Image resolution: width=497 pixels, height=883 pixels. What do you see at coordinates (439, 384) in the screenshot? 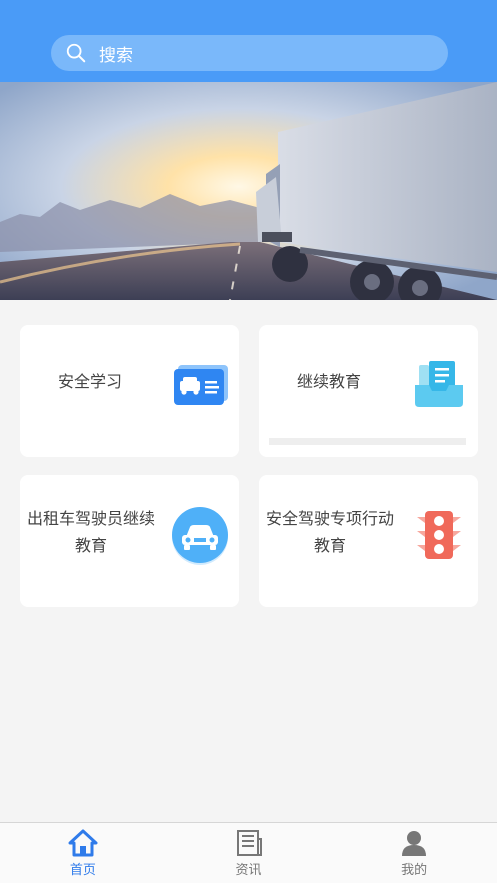
I see `document-tray-icon` at bounding box center [439, 384].